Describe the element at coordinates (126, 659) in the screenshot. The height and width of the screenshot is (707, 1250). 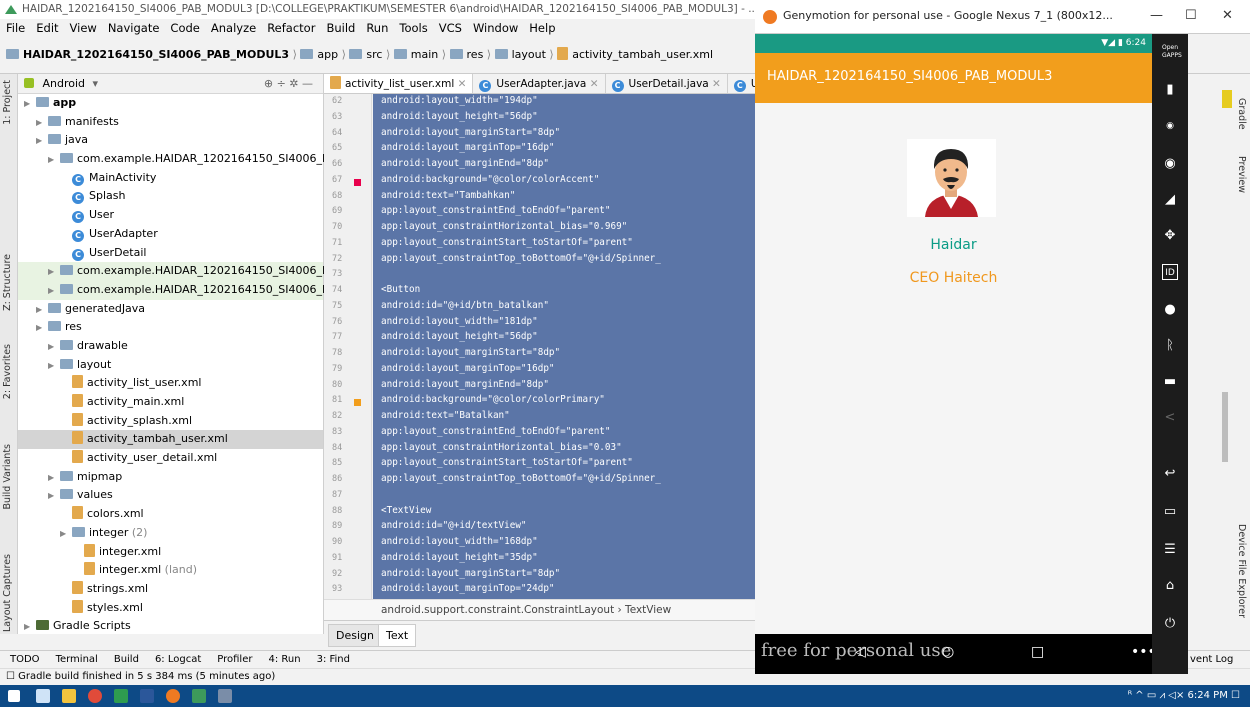
I see `tool-build: Build` at that location.